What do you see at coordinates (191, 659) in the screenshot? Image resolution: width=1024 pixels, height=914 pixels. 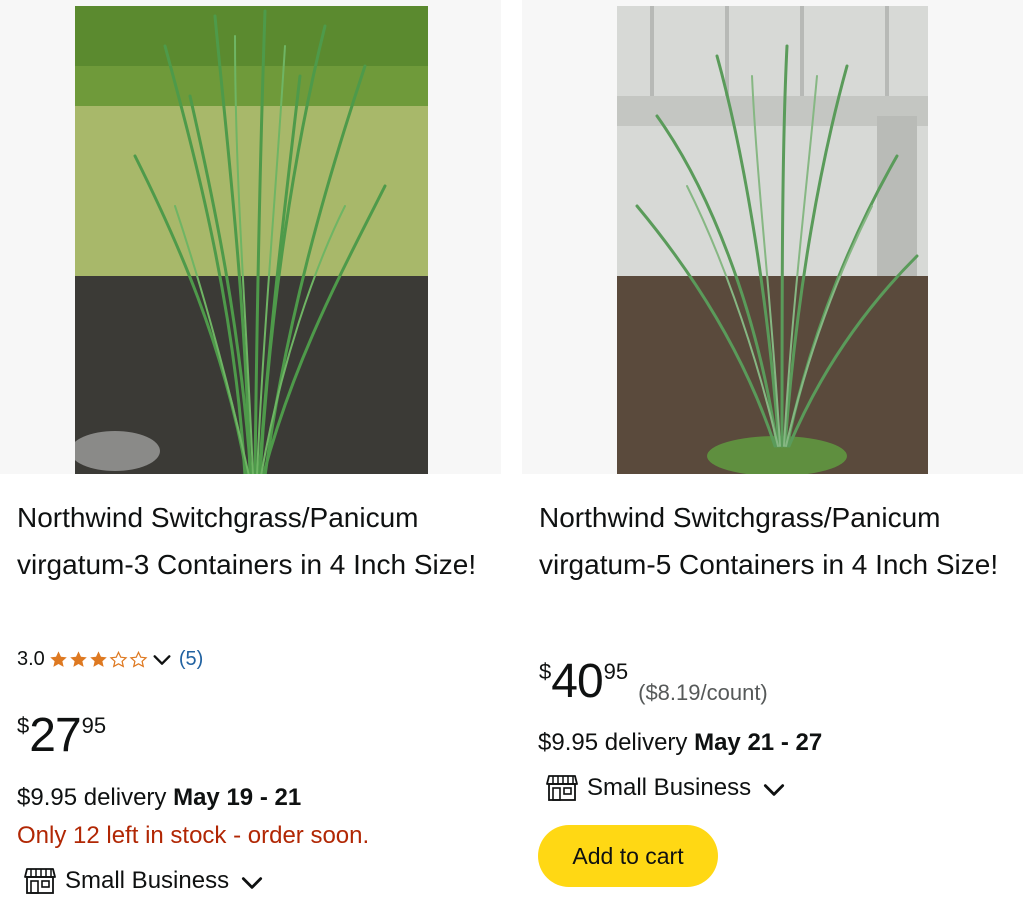 I see `review-count-link: (5)` at bounding box center [191, 659].